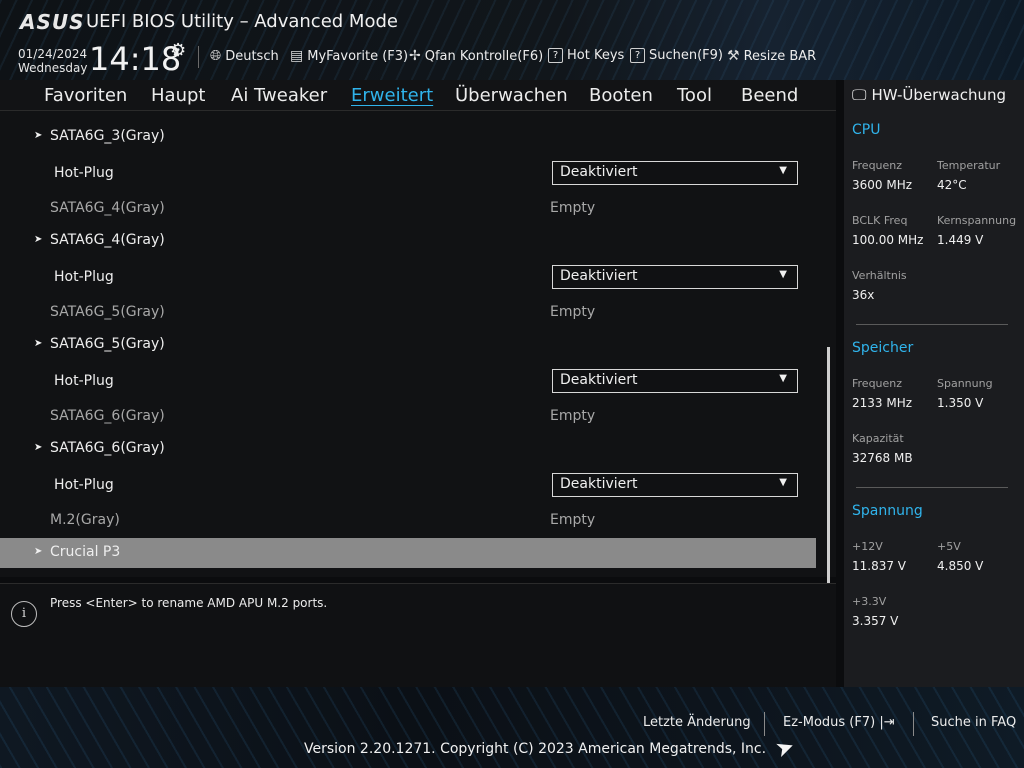  Describe the element at coordinates (882, 185) in the screenshot. I see `cpu-freq-value: 3600 MHz` at that location.